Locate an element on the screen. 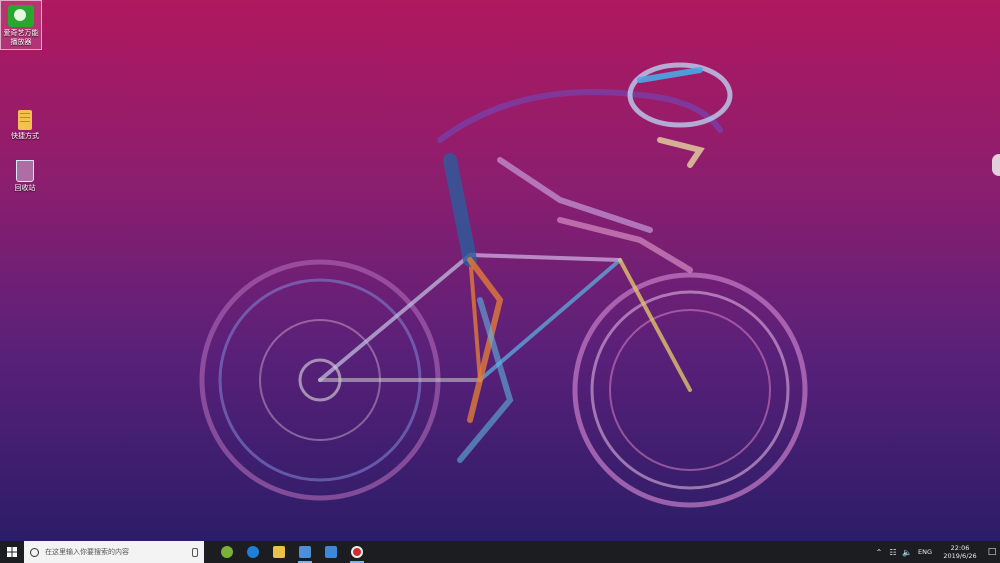 This screenshot has width=1000, height=563. taskbar-search-box: 在这里输入你要搜索的内容 is located at coordinates (114, 552).